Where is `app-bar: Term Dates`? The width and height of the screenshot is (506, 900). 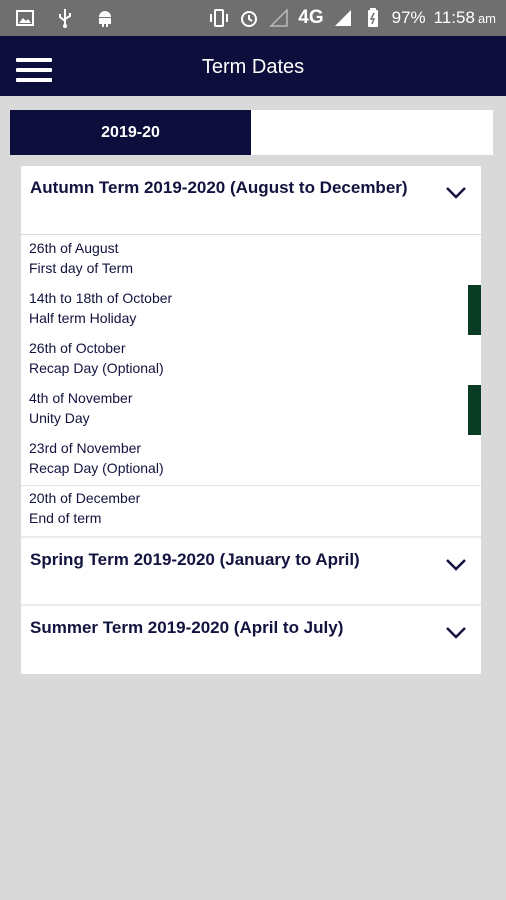 app-bar: Term Dates is located at coordinates (253, 66).